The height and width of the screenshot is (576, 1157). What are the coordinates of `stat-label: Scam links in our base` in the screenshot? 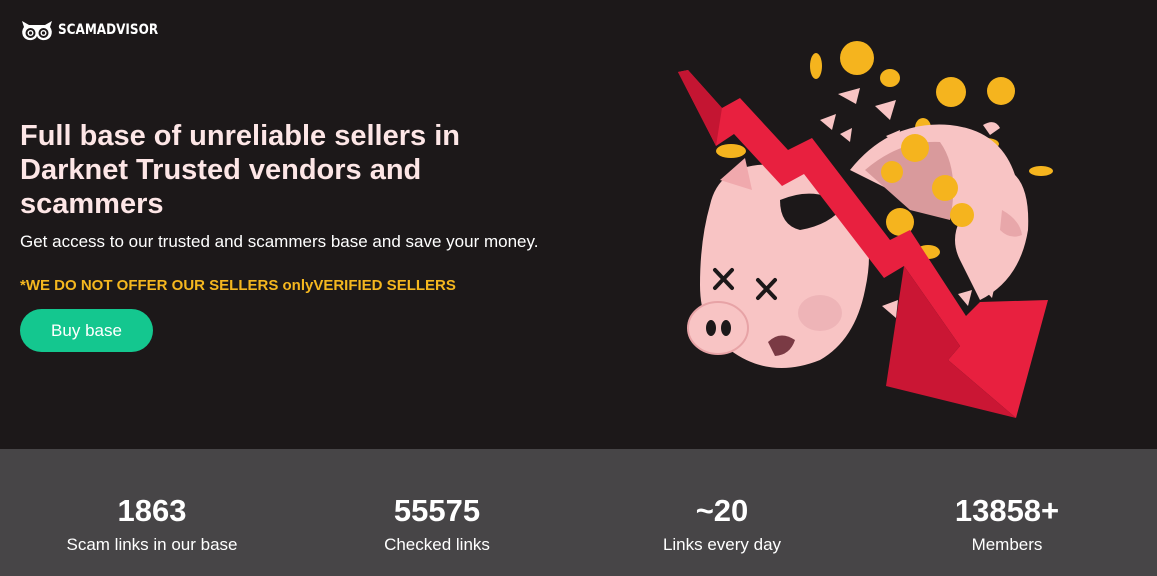 It's located at (152, 544).